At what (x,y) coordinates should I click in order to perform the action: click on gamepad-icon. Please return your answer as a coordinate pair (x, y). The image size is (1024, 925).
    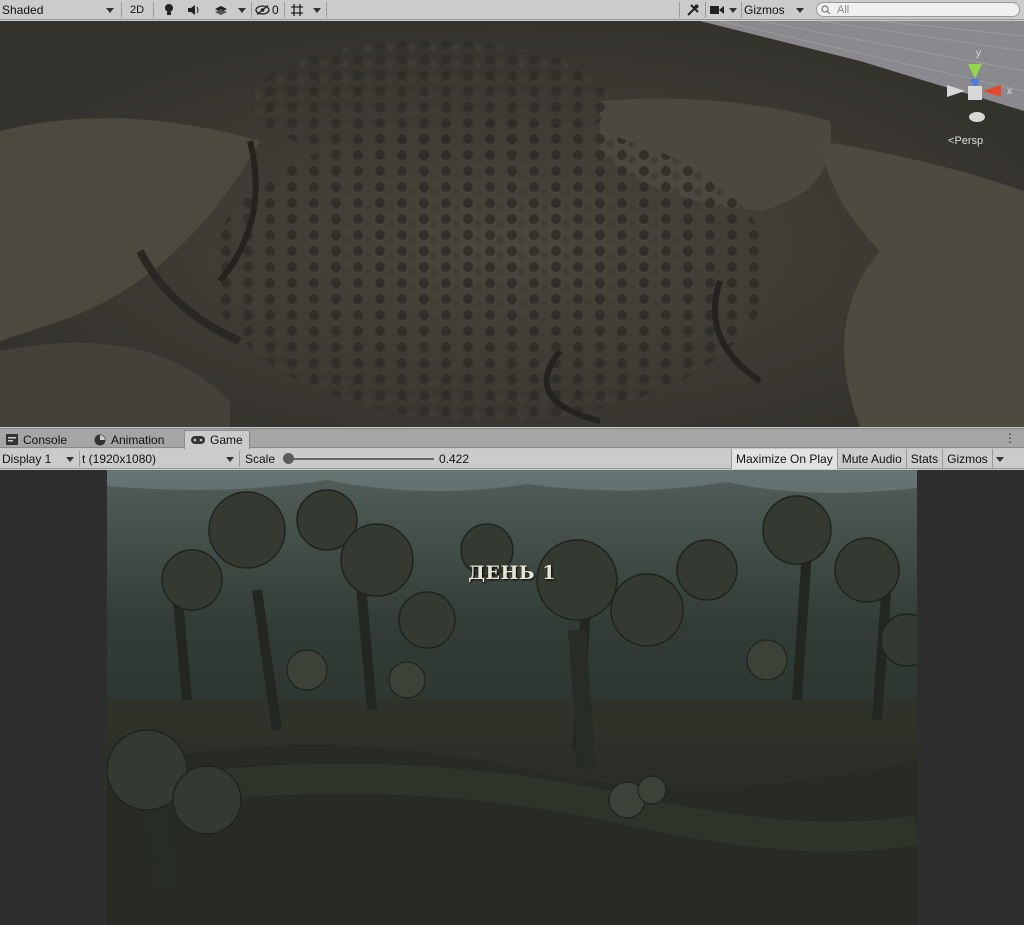
    Looking at the image, I should click on (198, 440).